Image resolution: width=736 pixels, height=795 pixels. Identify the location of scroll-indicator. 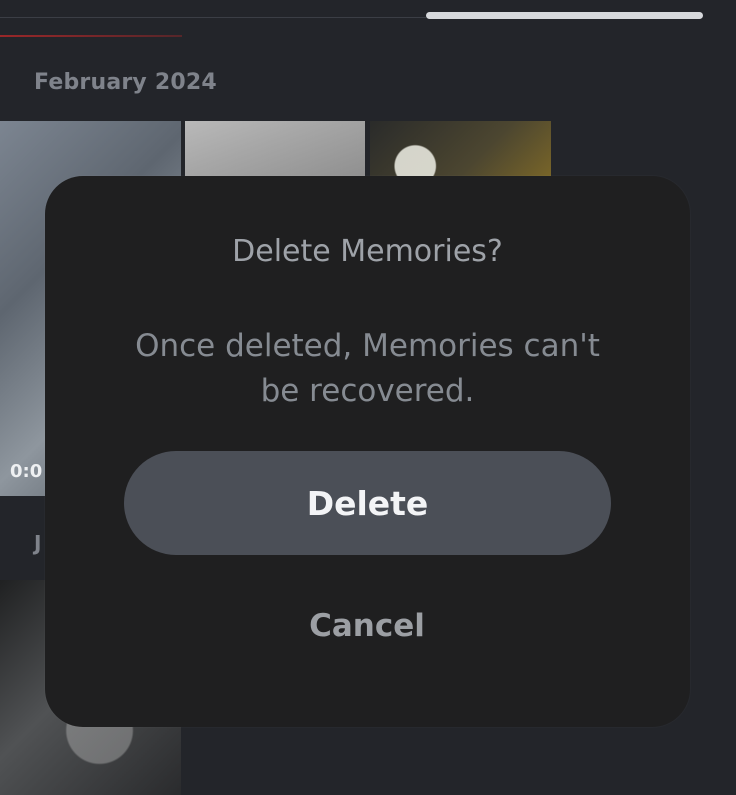
(564, 15).